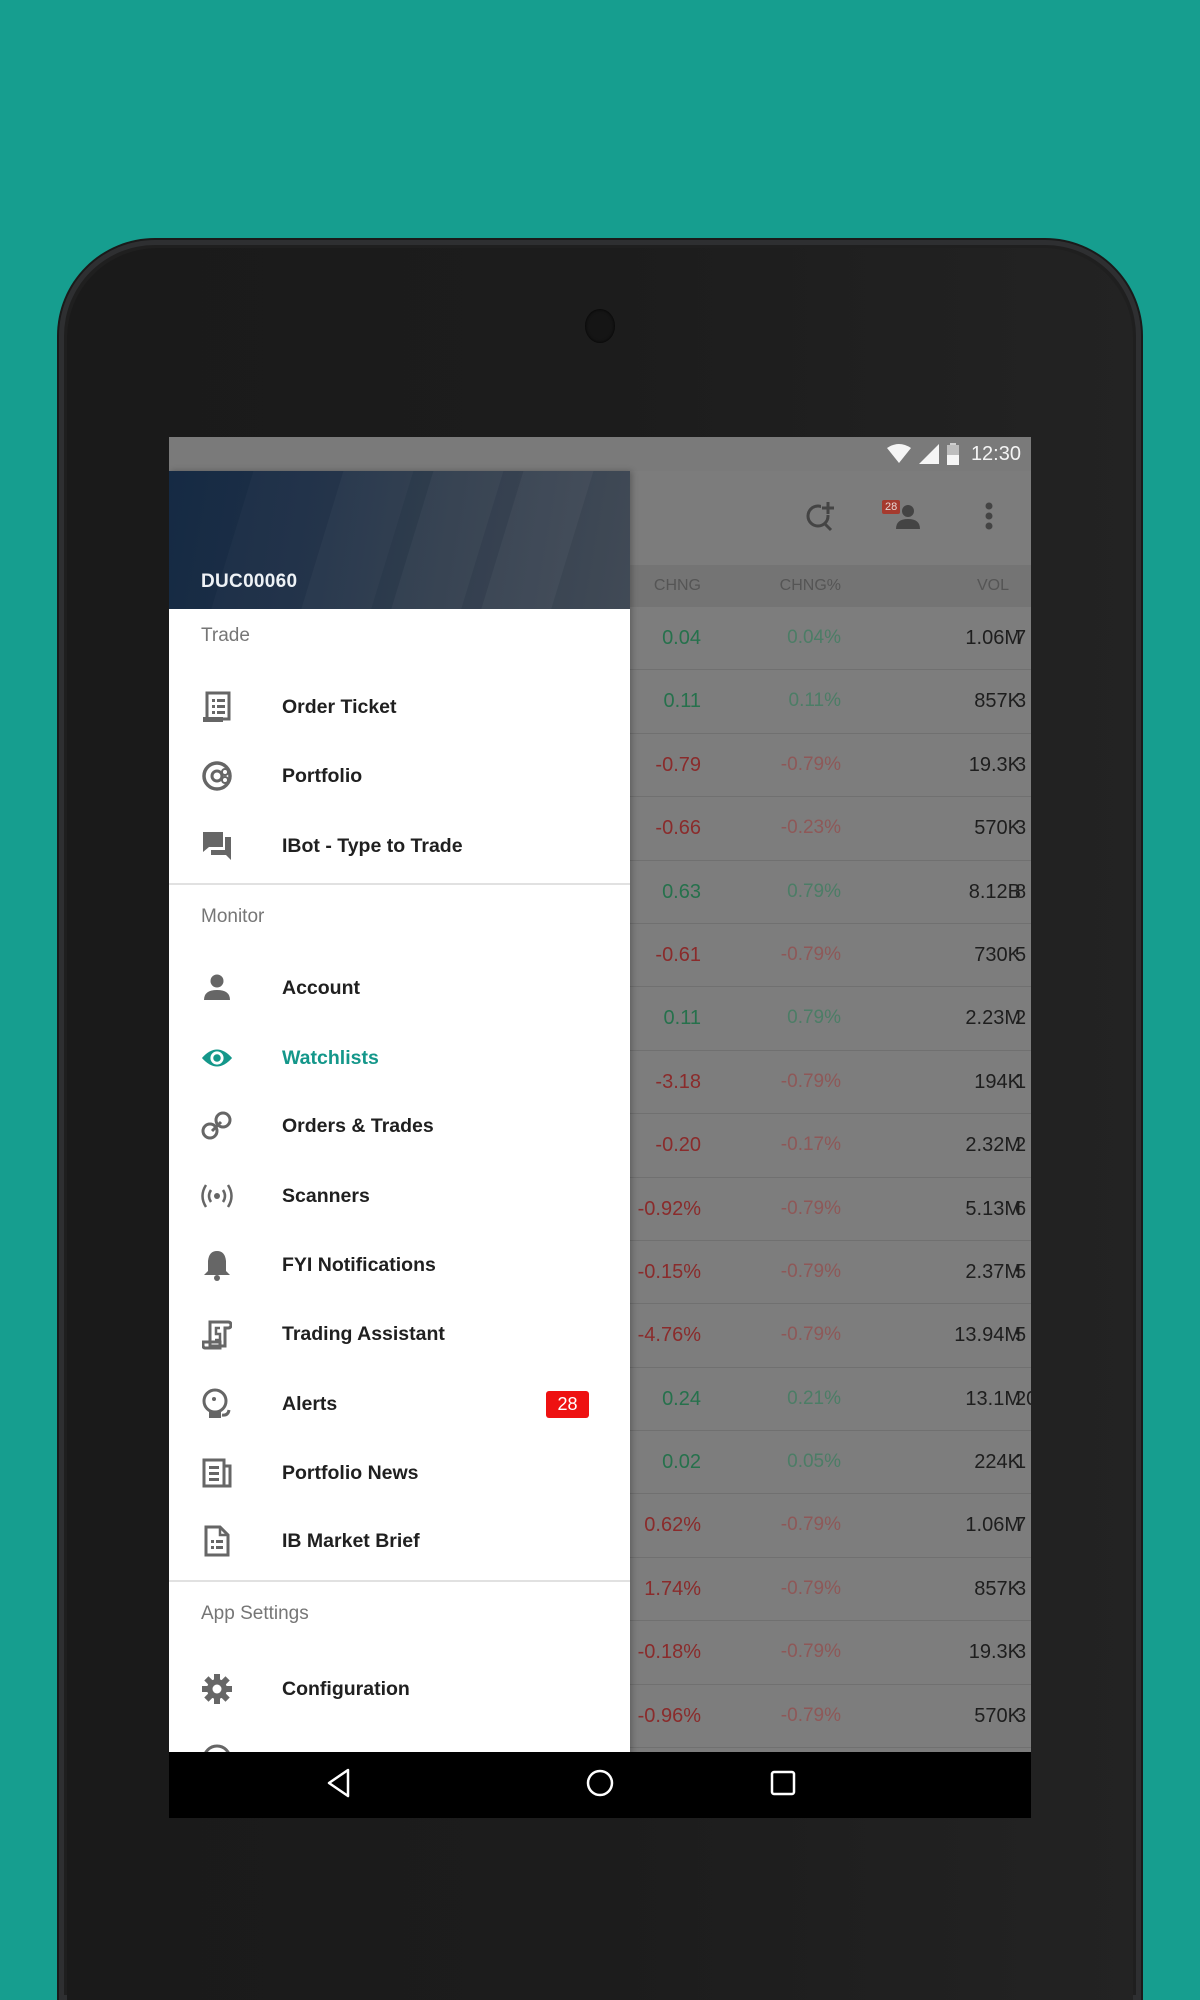 This screenshot has width=1200, height=2000. I want to click on volume-cell: 13.94M, so click(987, 1335).